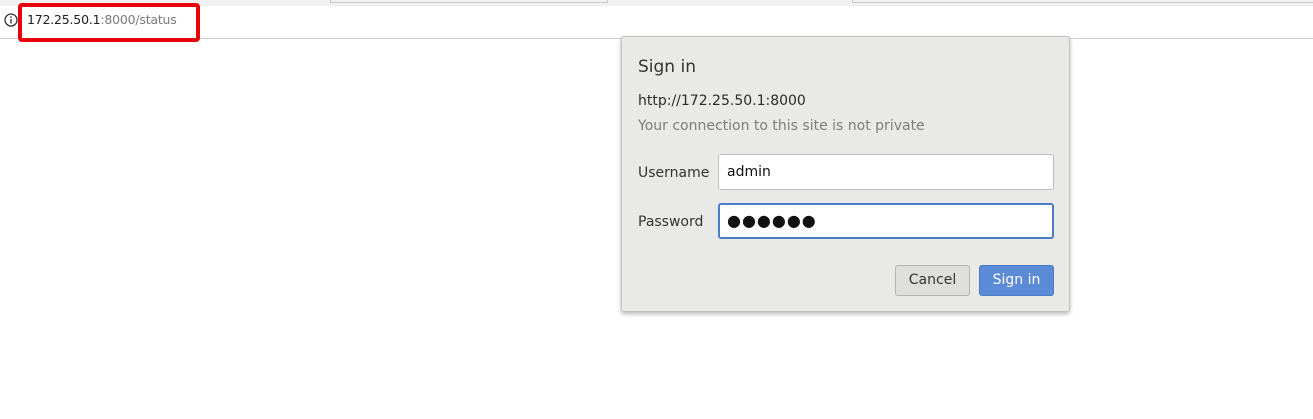 The image size is (1313, 419). What do you see at coordinates (932, 280) in the screenshot?
I see `cancel-button: Cancel` at bounding box center [932, 280].